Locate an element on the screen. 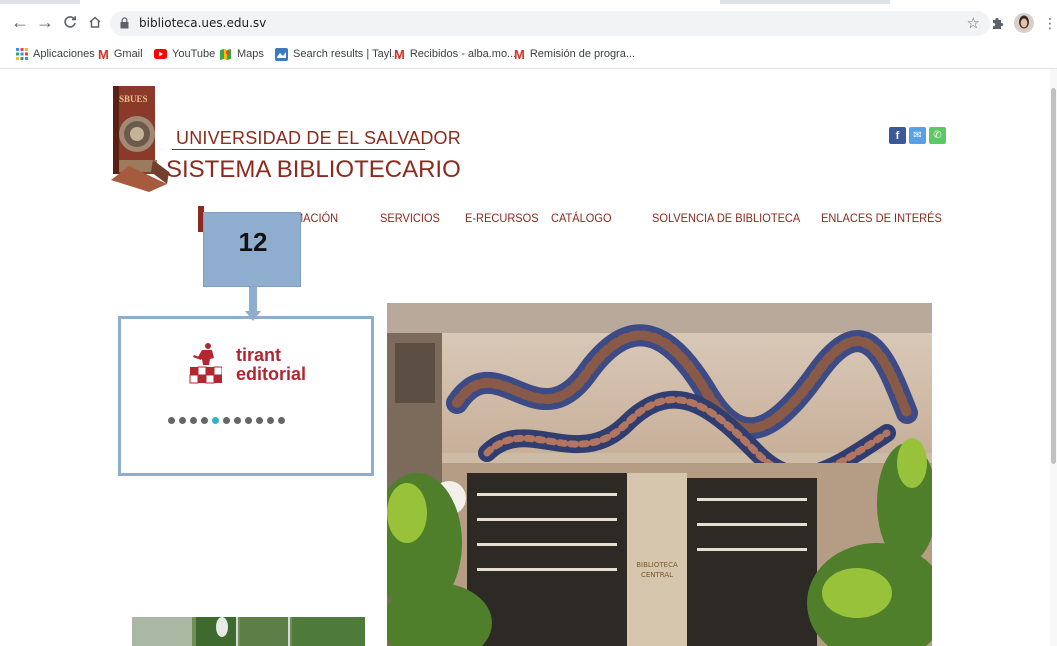  reload-icon is located at coordinates (70, 22).